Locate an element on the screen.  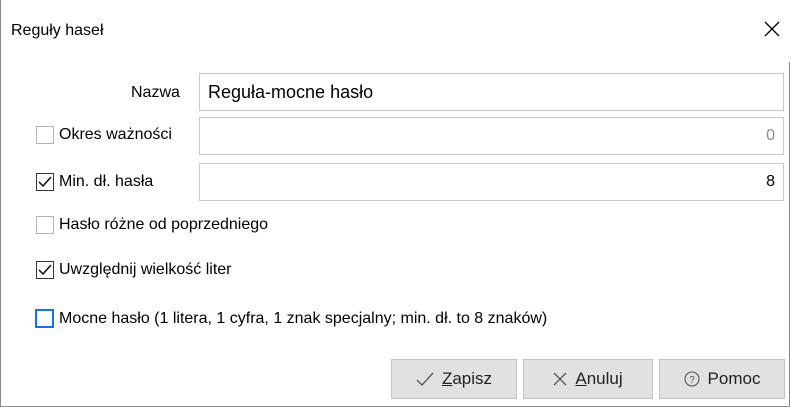
minlen-input-value: 8 is located at coordinates (770, 181).